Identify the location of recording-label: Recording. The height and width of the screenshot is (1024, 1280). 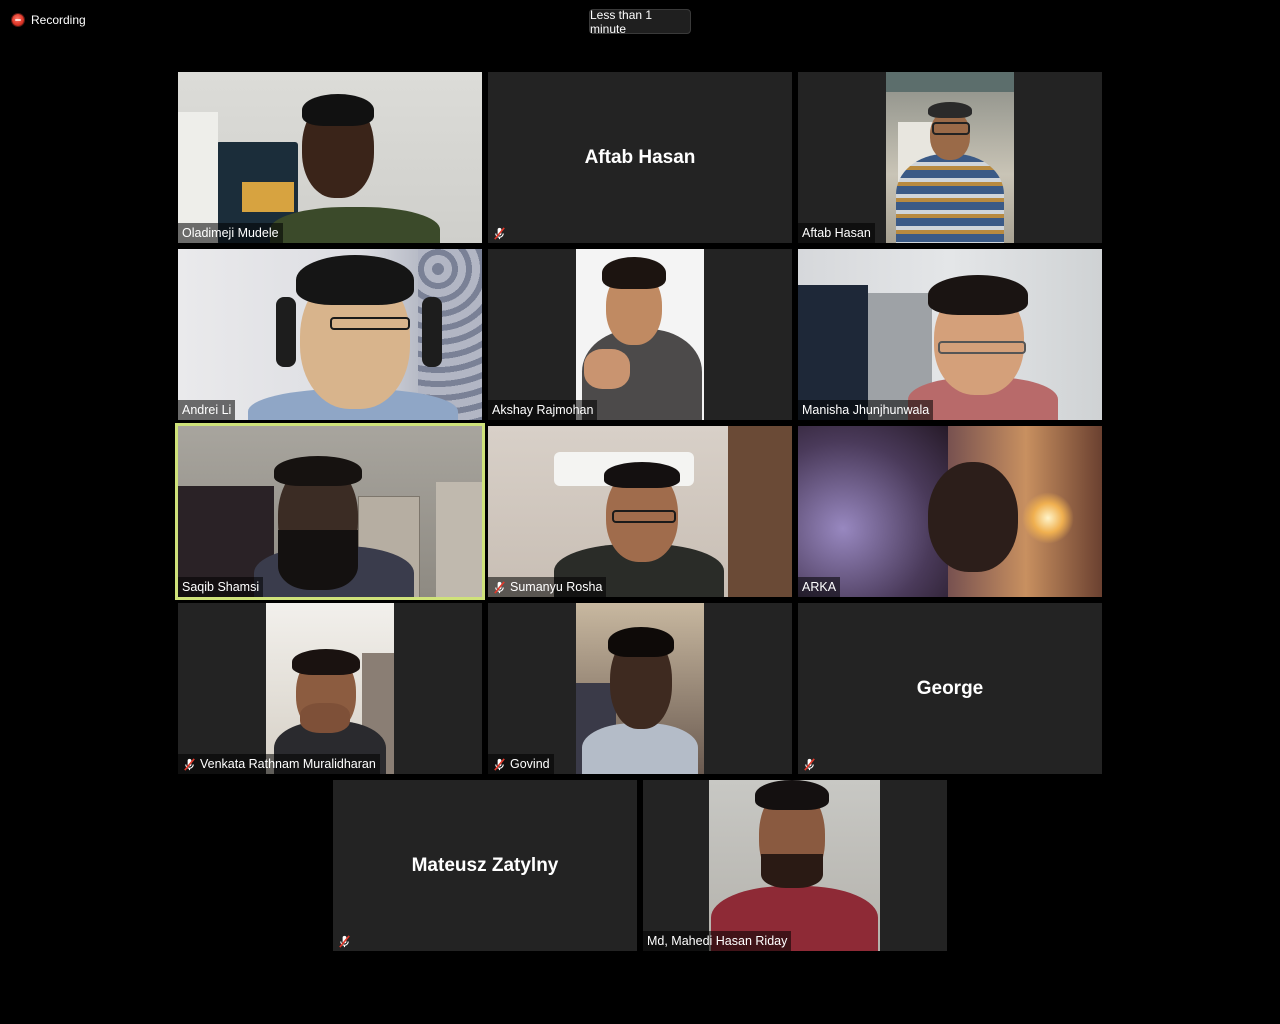
(58, 20).